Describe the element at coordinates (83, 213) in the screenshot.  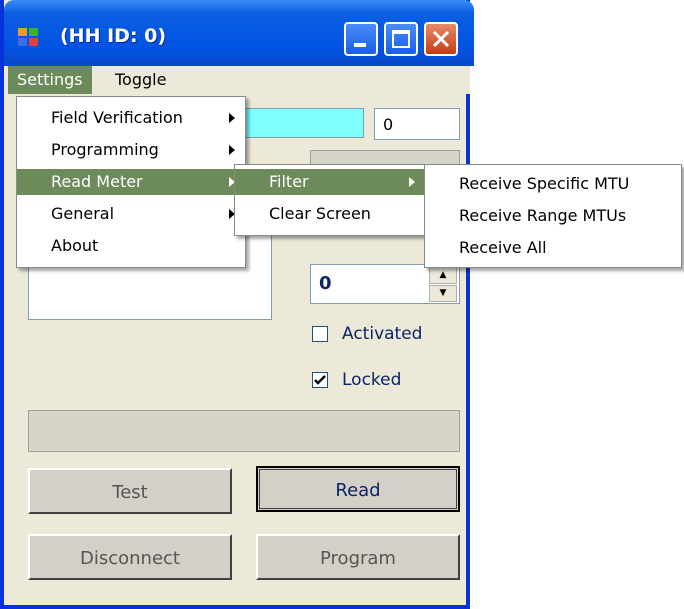
I see `menu-item-label: General` at that location.